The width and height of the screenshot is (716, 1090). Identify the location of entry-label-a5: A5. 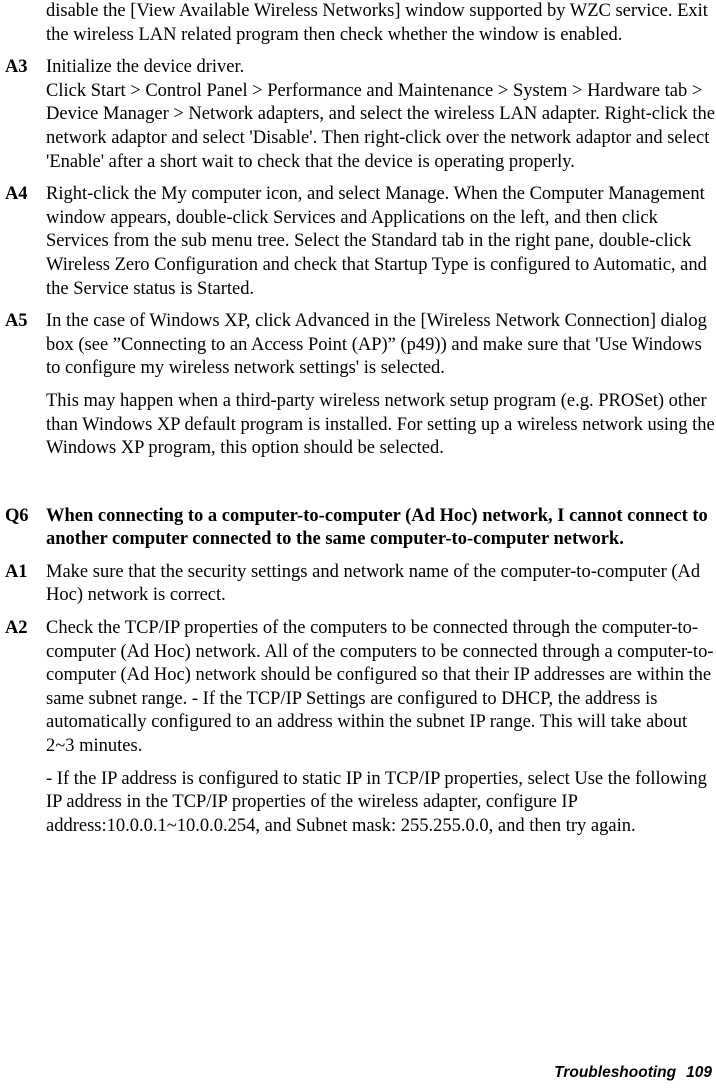
(16, 321).